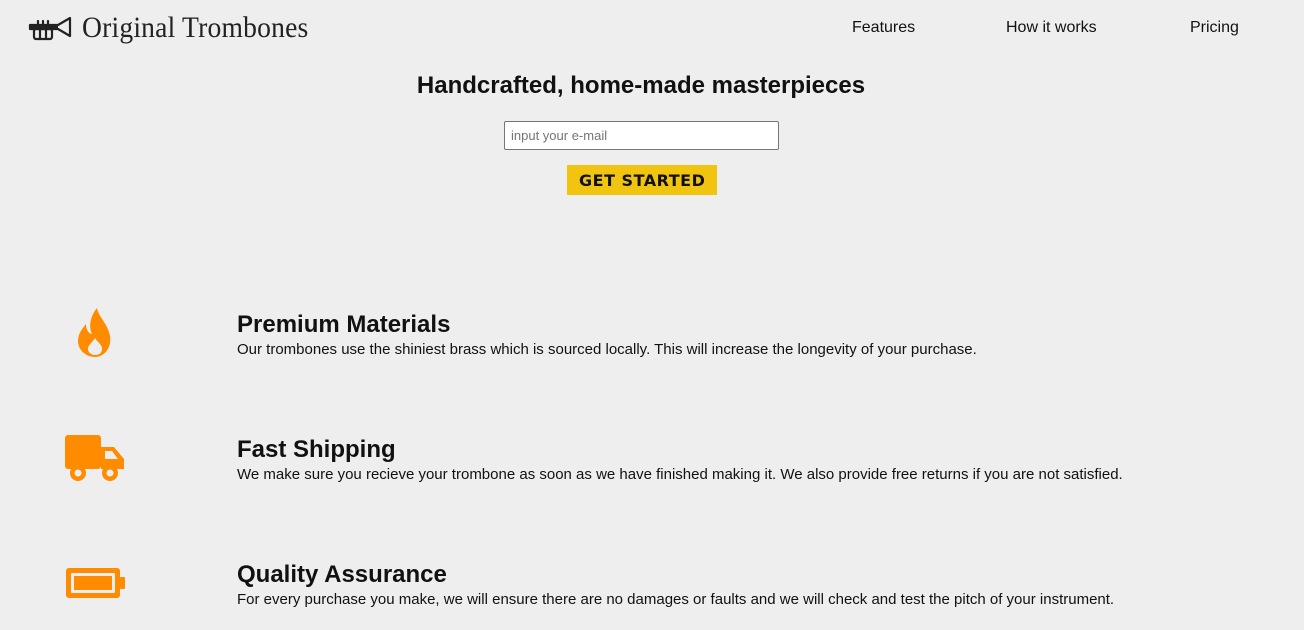 Image resolution: width=1304 pixels, height=630 pixels. What do you see at coordinates (95, 588) in the screenshot?
I see `battery-icon` at bounding box center [95, 588].